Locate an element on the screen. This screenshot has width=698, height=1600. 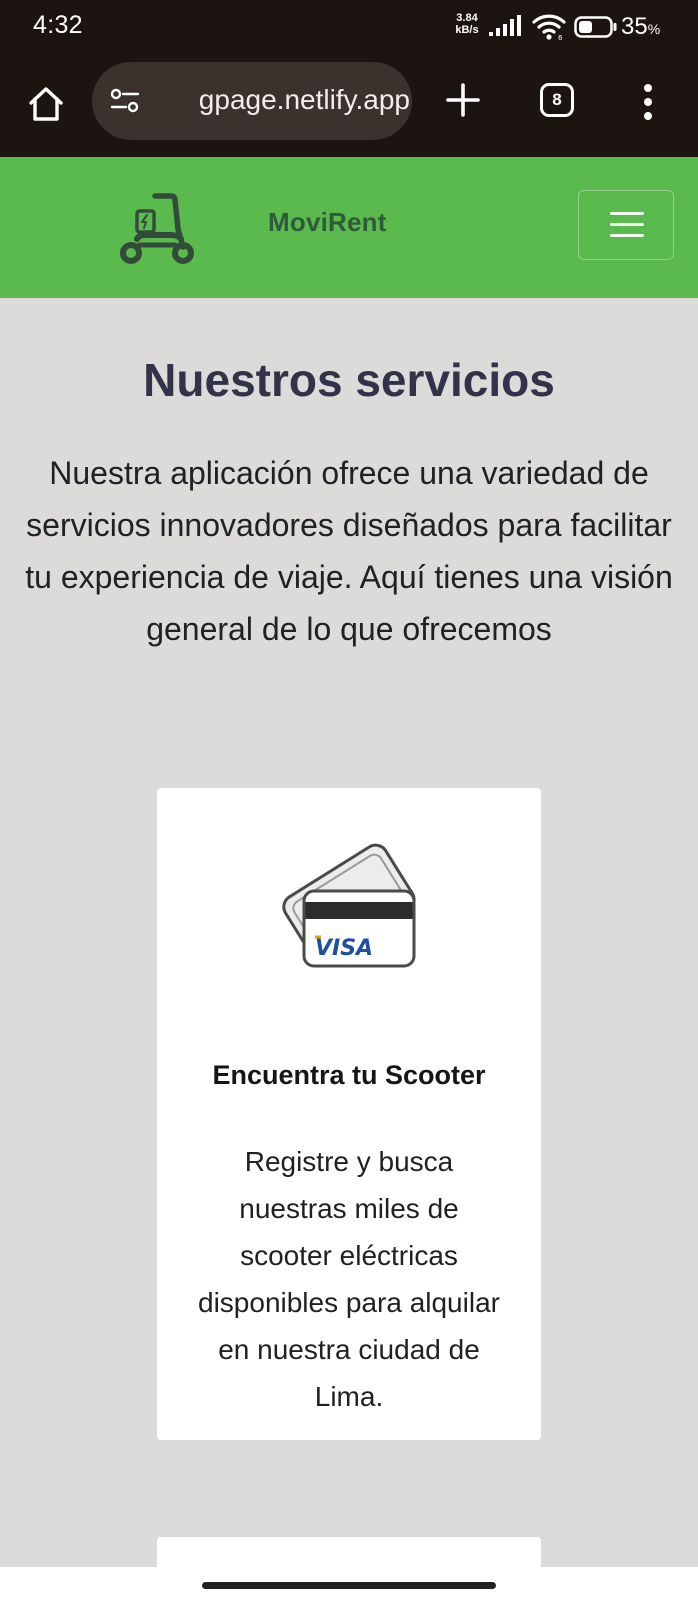
more-options-icon is located at coordinates (648, 102).